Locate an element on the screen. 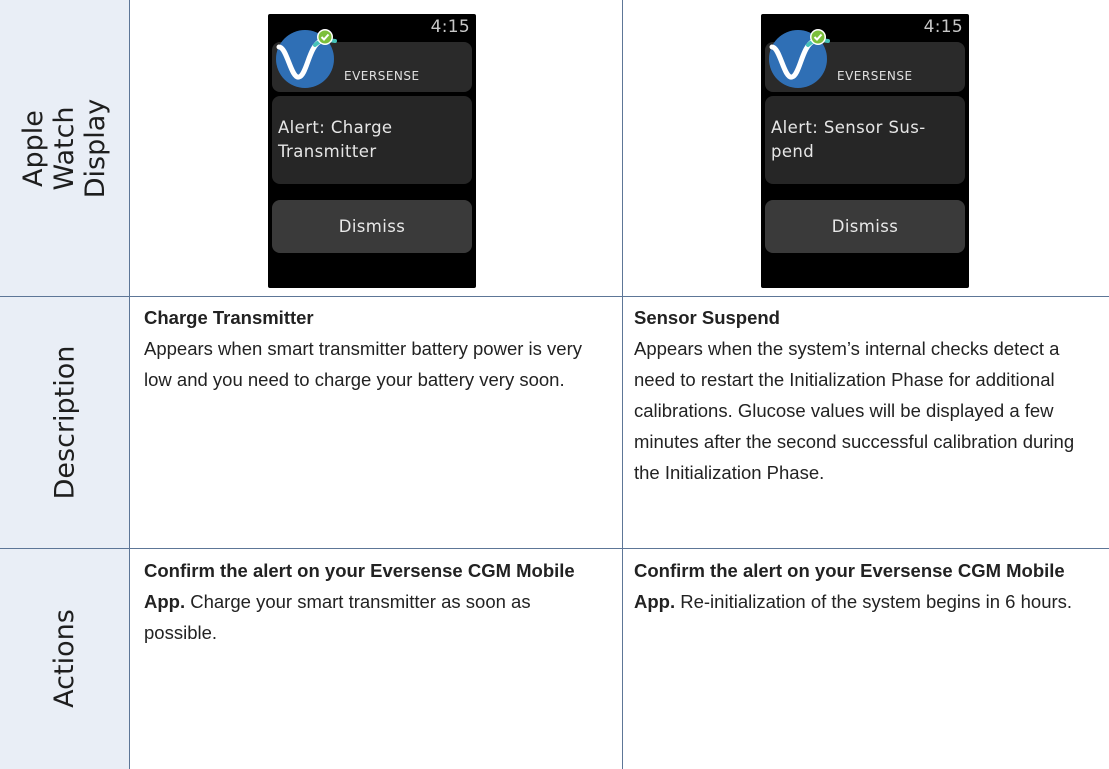 The height and width of the screenshot is (769, 1109). row-label-display: Apple Watch Display is located at coordinates (64, 148).